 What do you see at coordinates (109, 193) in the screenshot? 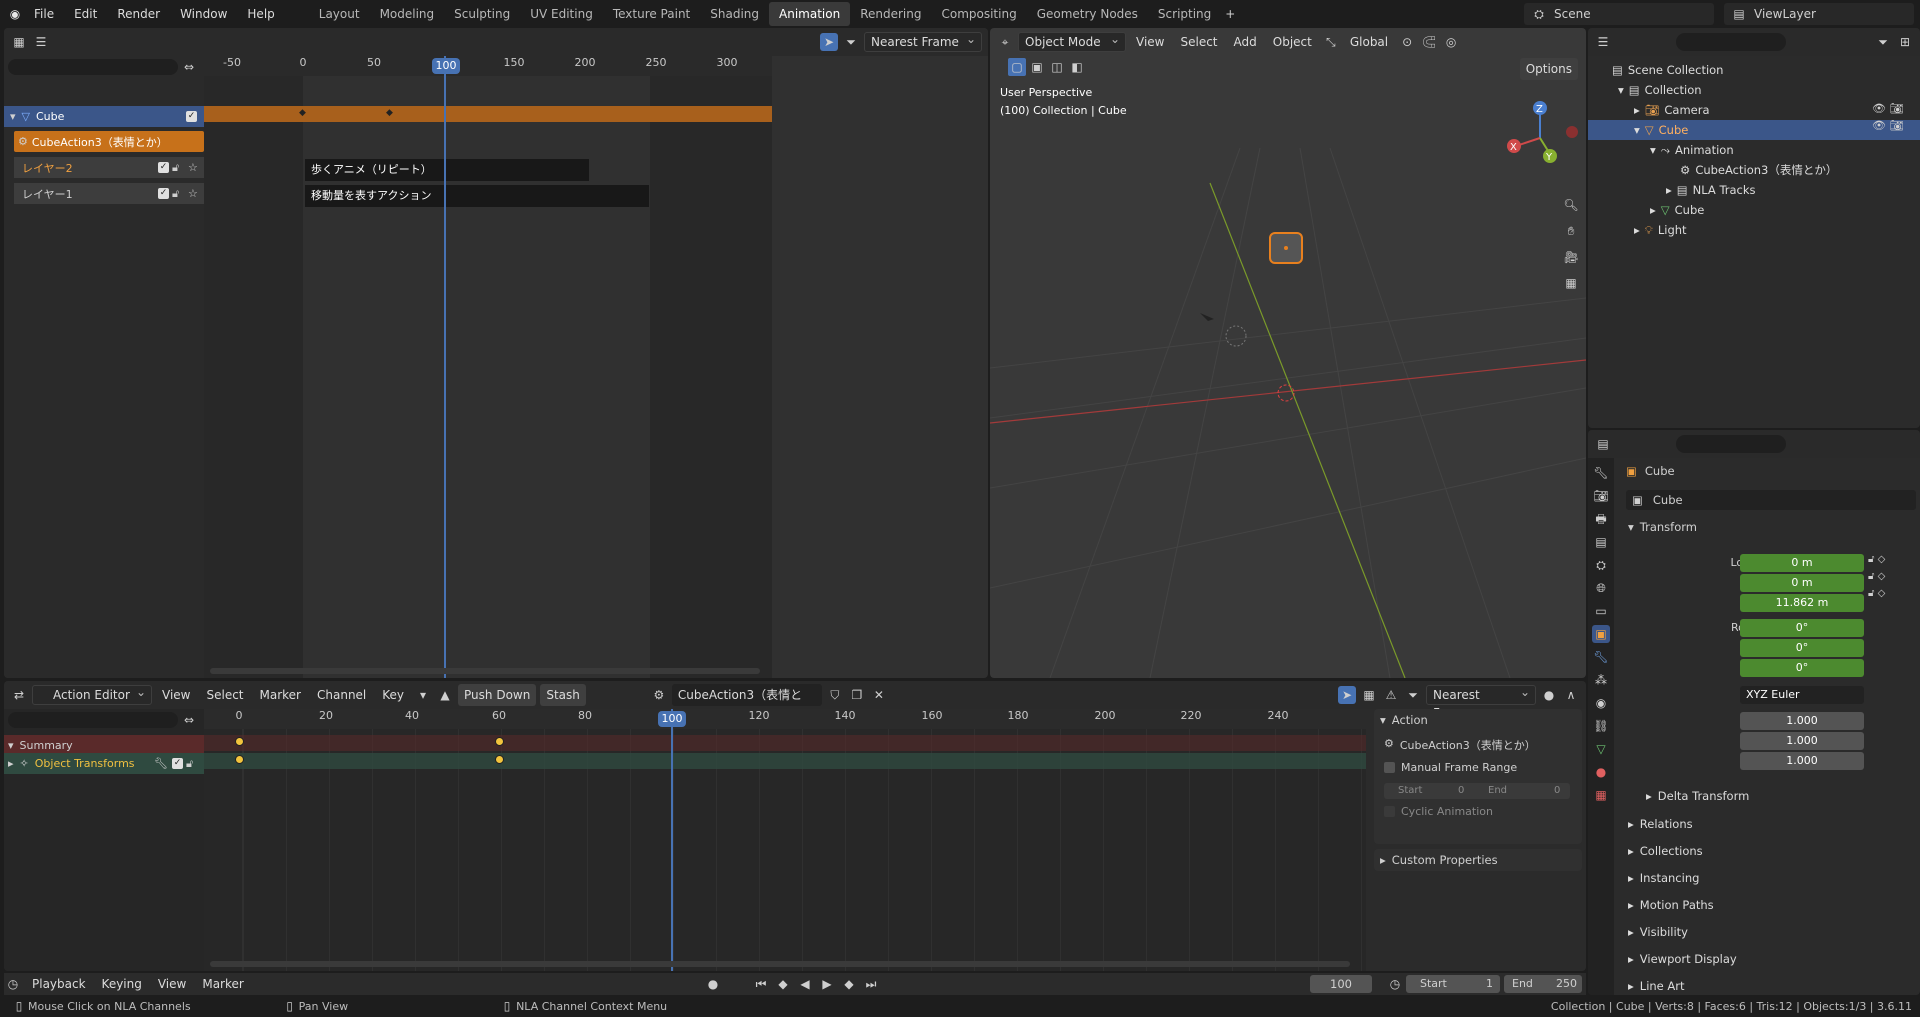
I see `nla-layer1-row: レイヤー1 ✓ 🔓︎ ☆` at bounding box center [109, 193].